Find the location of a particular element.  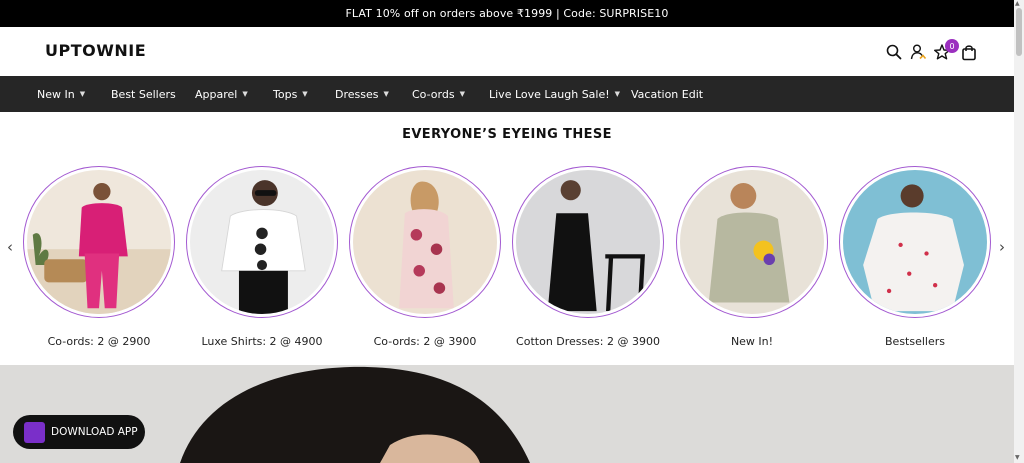

download-app-button: DOWNLOAD APP is located at coordinates (79, 432).